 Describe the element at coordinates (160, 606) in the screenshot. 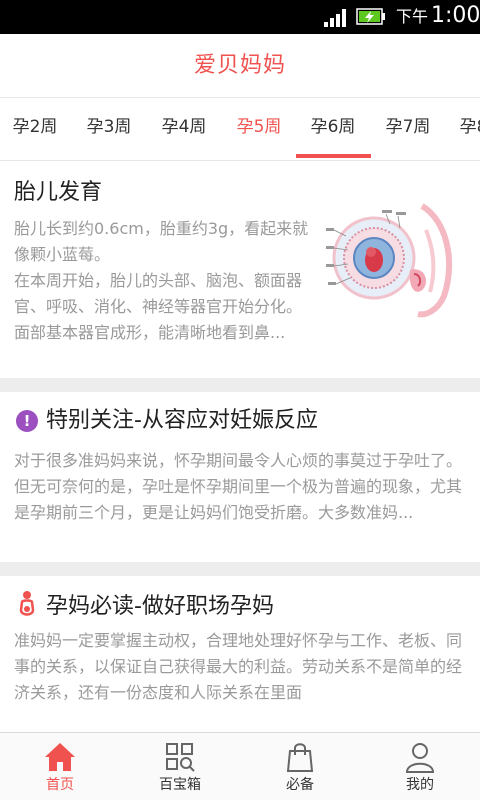

I see `must-read-title: 孕妈必读-做好职场孕妈` at that location.